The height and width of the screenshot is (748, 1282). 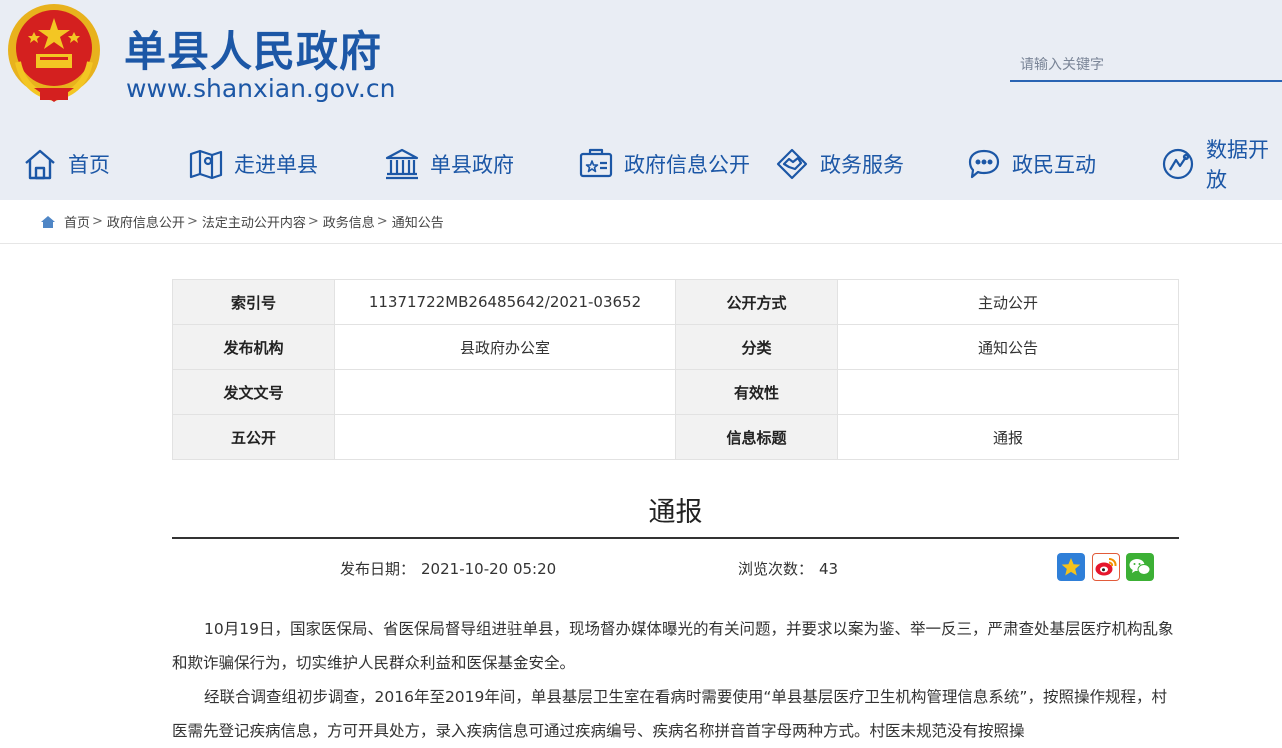 I want to click on nav-item-gov-services: 政务服务, so click(x=839, y=164).